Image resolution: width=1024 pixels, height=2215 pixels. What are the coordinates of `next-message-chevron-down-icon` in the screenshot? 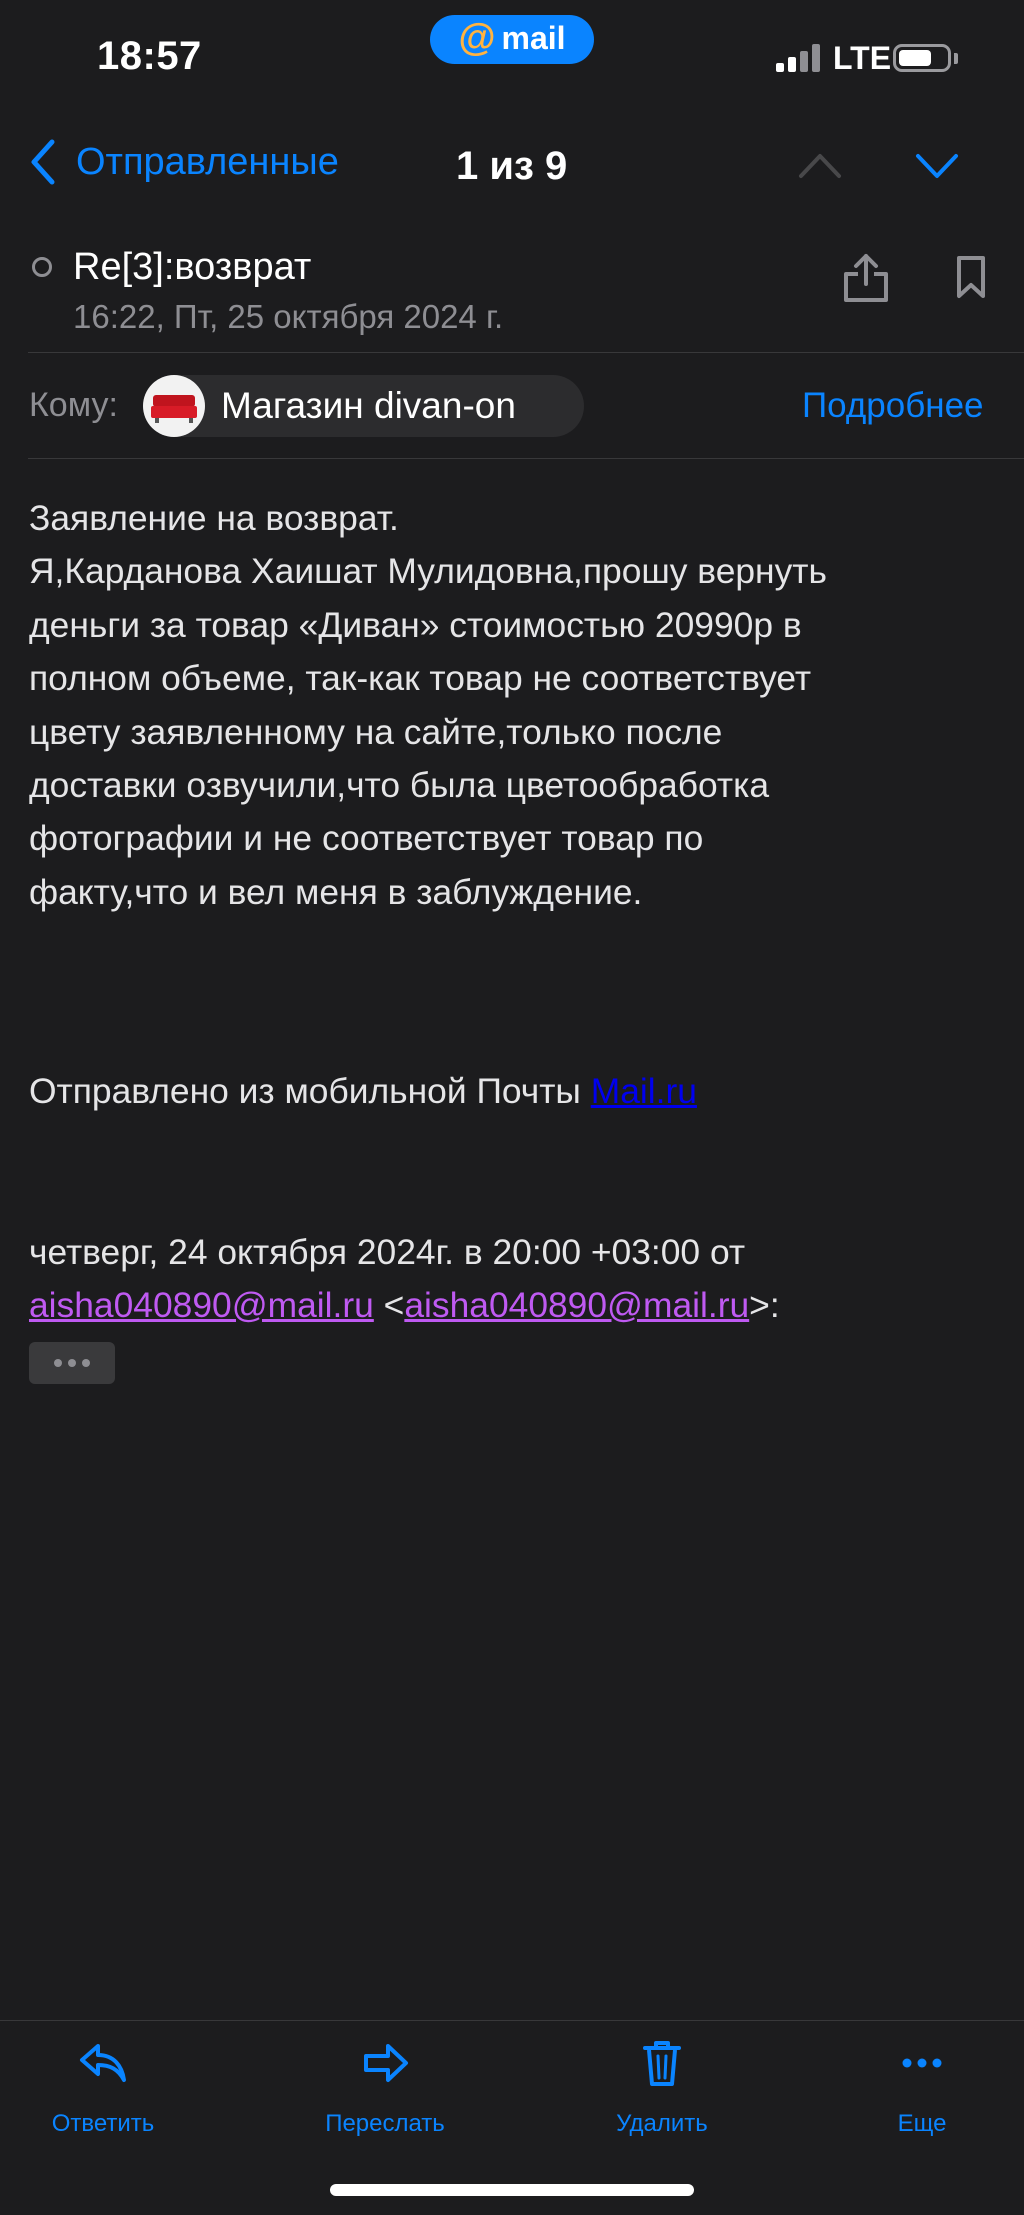 It's located at (937, 165).